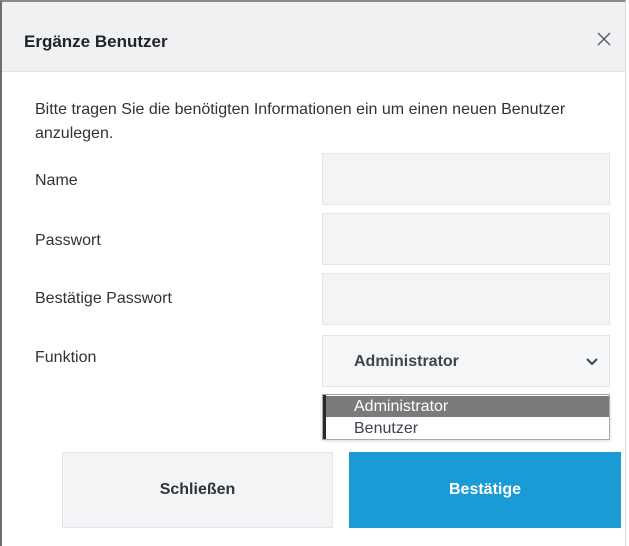  Describe the element at coordinates (313, 37) in the screenshot. I see `dialog-header: Ergänze Benutzer` at that location.